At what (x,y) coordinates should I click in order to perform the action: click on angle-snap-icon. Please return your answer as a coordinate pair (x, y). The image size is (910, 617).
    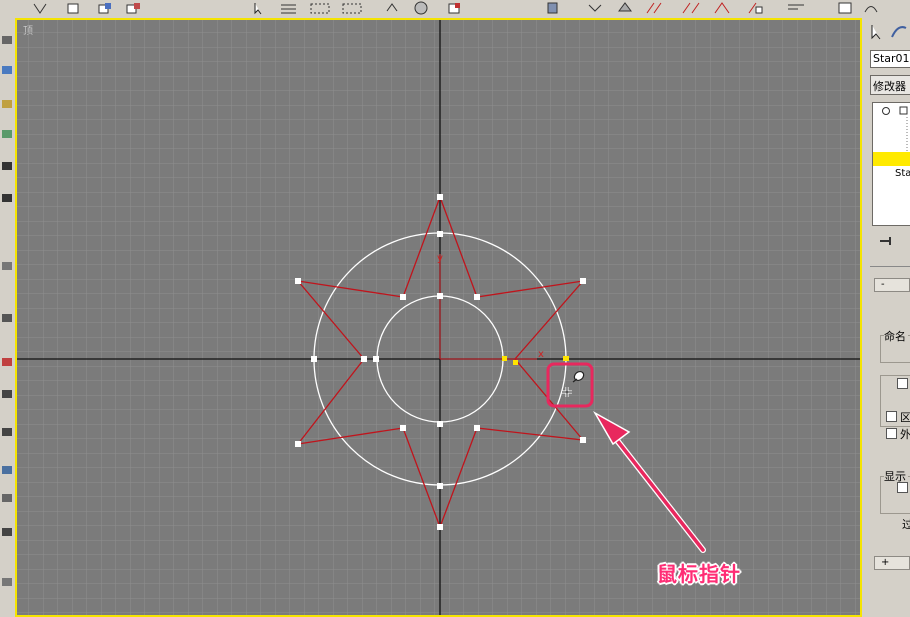
    Looking at the image, I should click on (7, 470).